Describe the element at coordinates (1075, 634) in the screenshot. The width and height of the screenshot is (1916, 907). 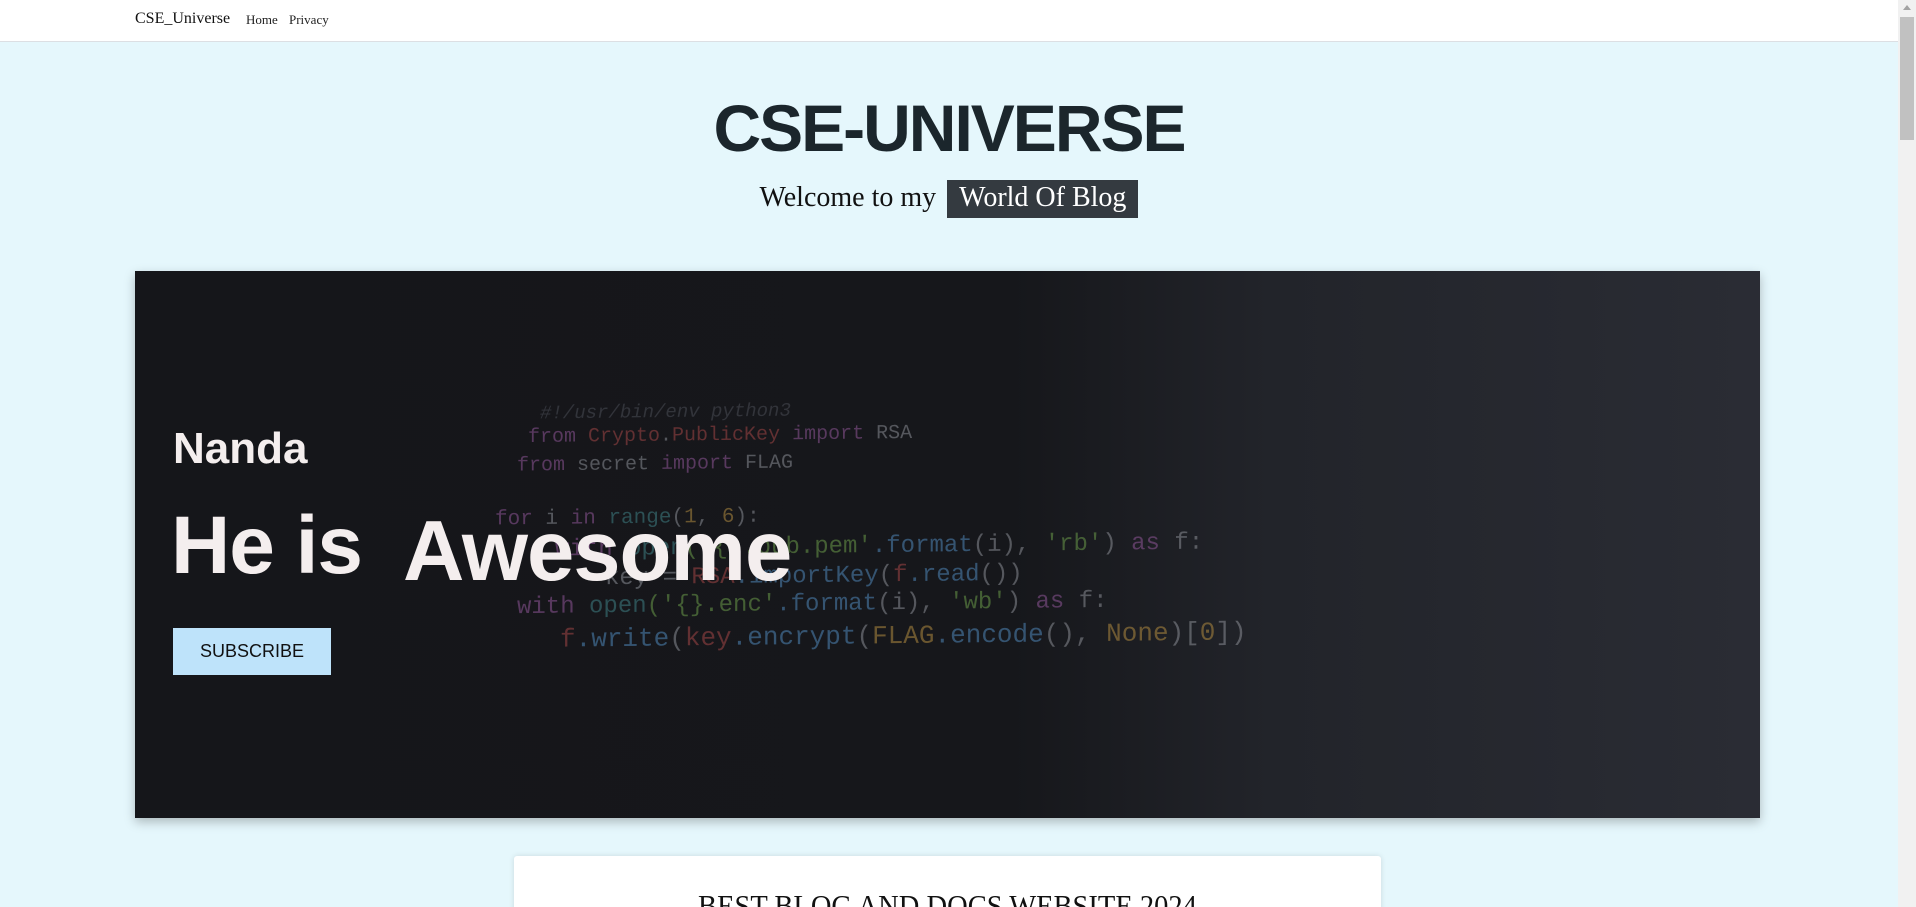
I see `code-token: (),` at that location.